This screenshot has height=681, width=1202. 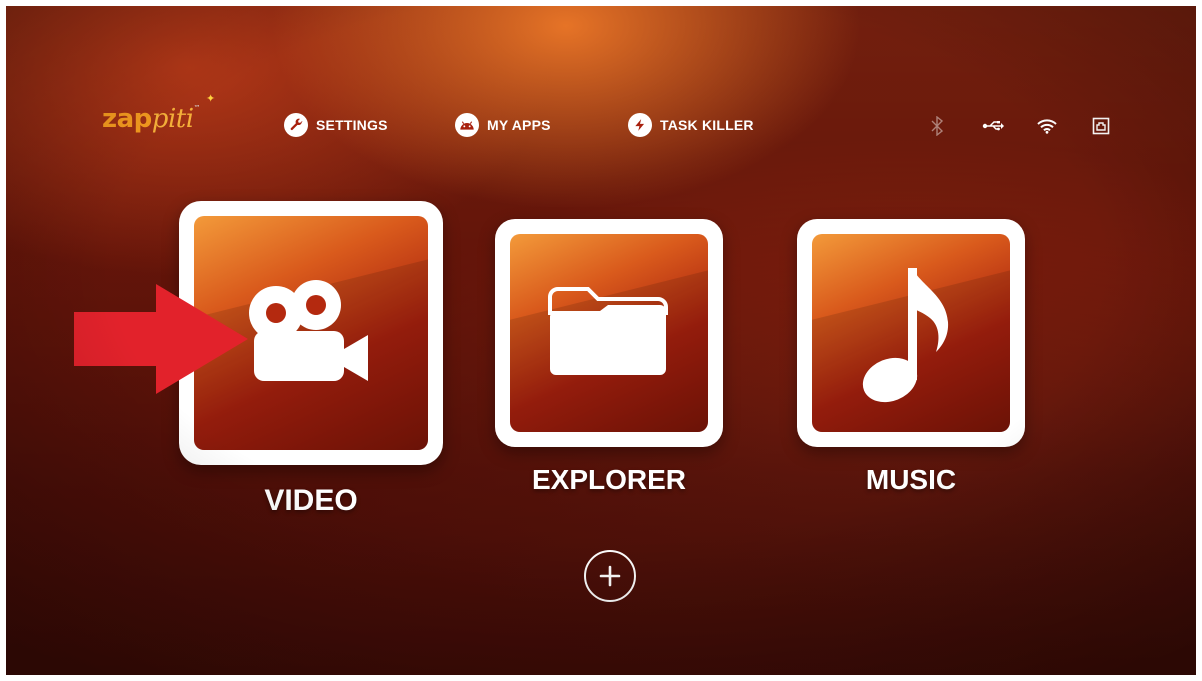 What do you see at coordinates (609, 479) in the screenshot?
I see `tile-explorer-label: EXPLORER` at bounding box center [609, 479].